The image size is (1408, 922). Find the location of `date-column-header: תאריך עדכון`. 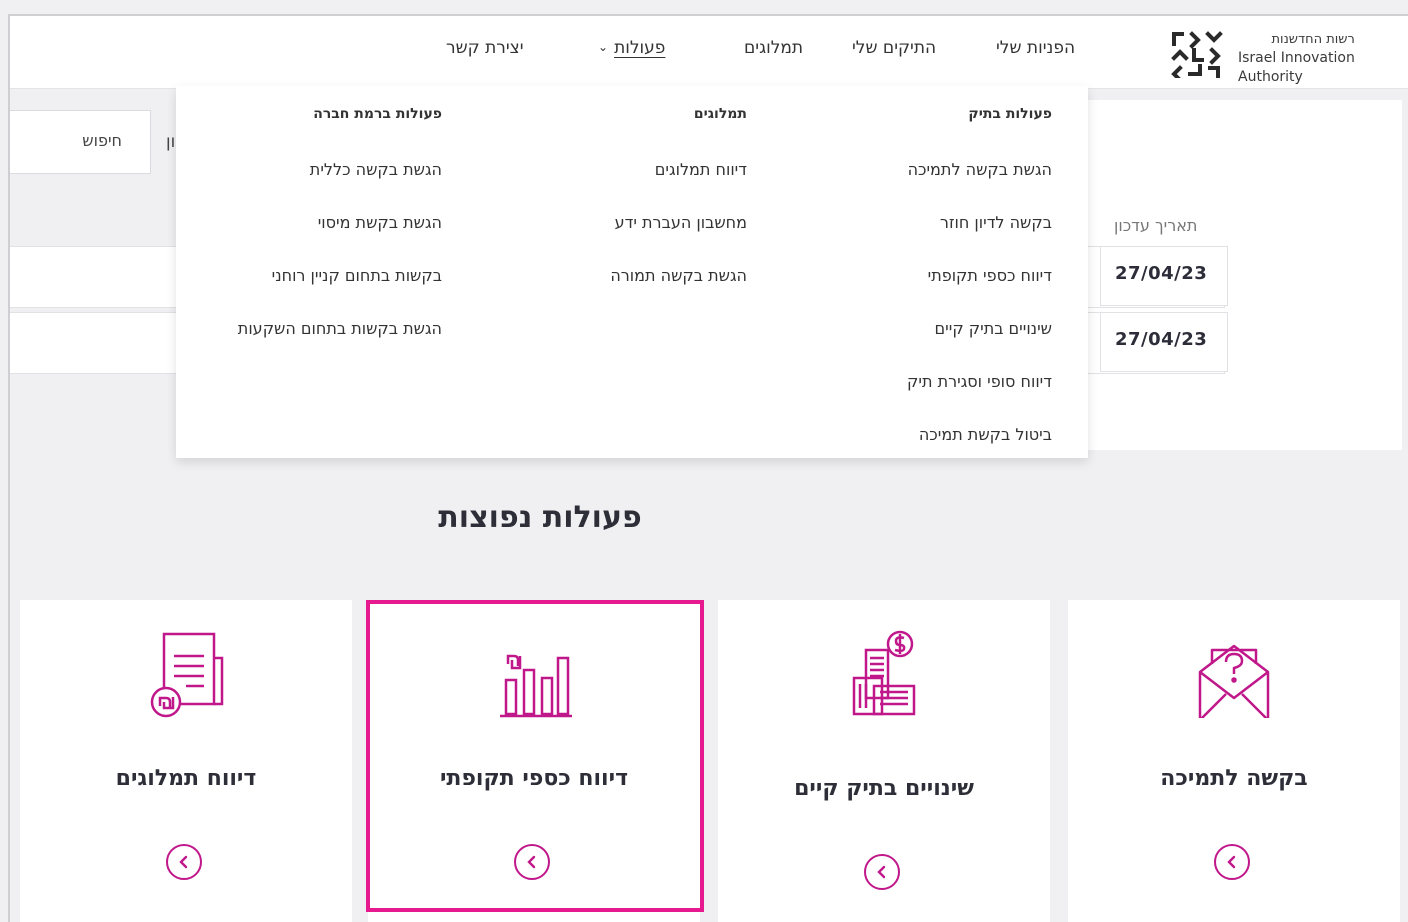

date-column-header: תאריך עדכון is located at coordinates (1156, 225).